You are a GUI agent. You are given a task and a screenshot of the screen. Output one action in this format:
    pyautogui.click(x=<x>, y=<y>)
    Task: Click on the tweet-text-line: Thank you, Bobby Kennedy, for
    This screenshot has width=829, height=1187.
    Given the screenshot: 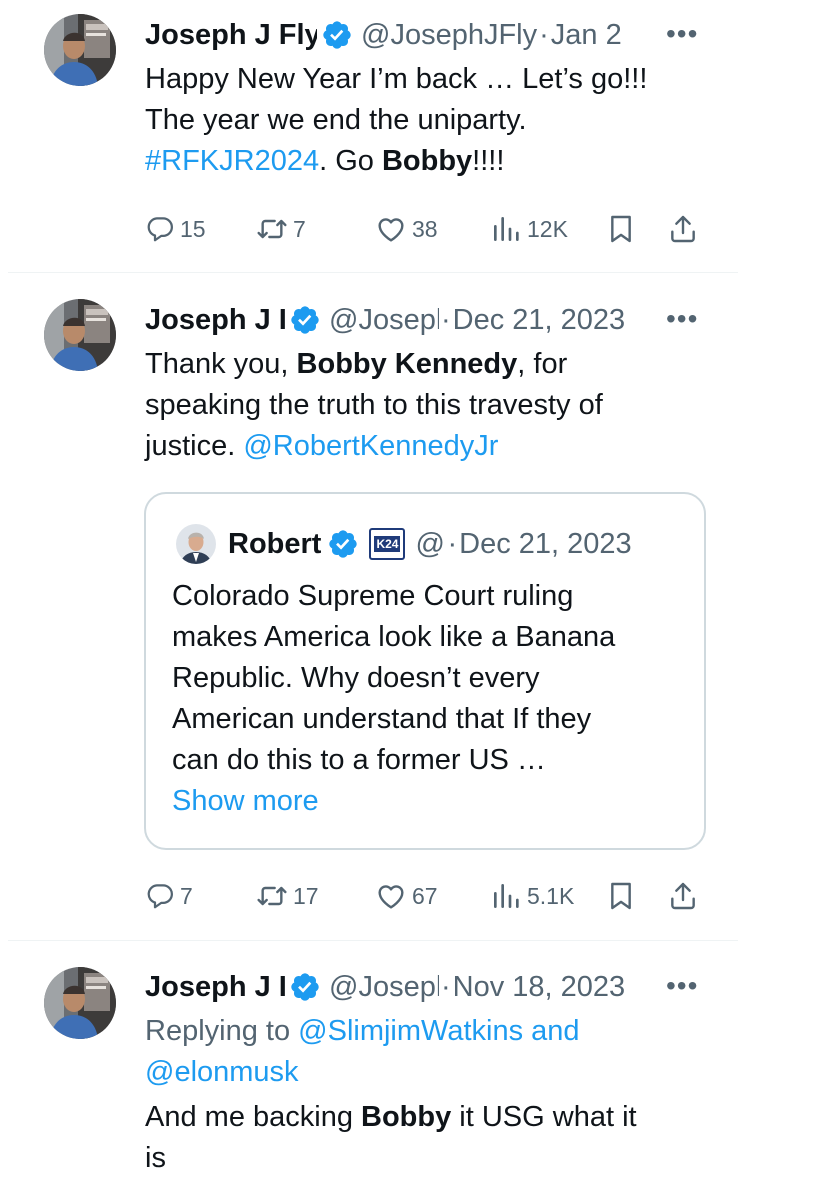 What is the action you would take?
    pyautogui.click(x=440, y=364)
    